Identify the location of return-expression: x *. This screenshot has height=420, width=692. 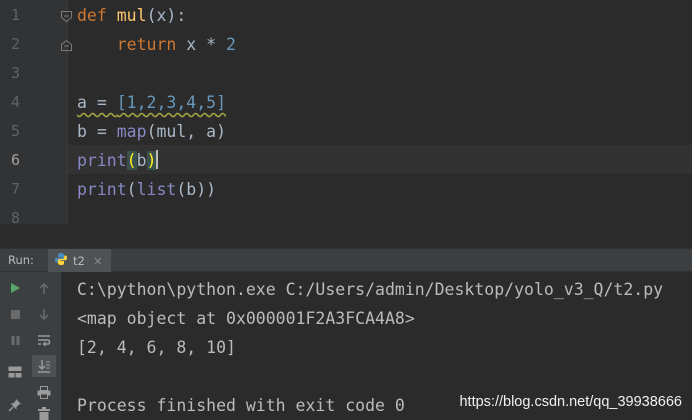
(201, 44).